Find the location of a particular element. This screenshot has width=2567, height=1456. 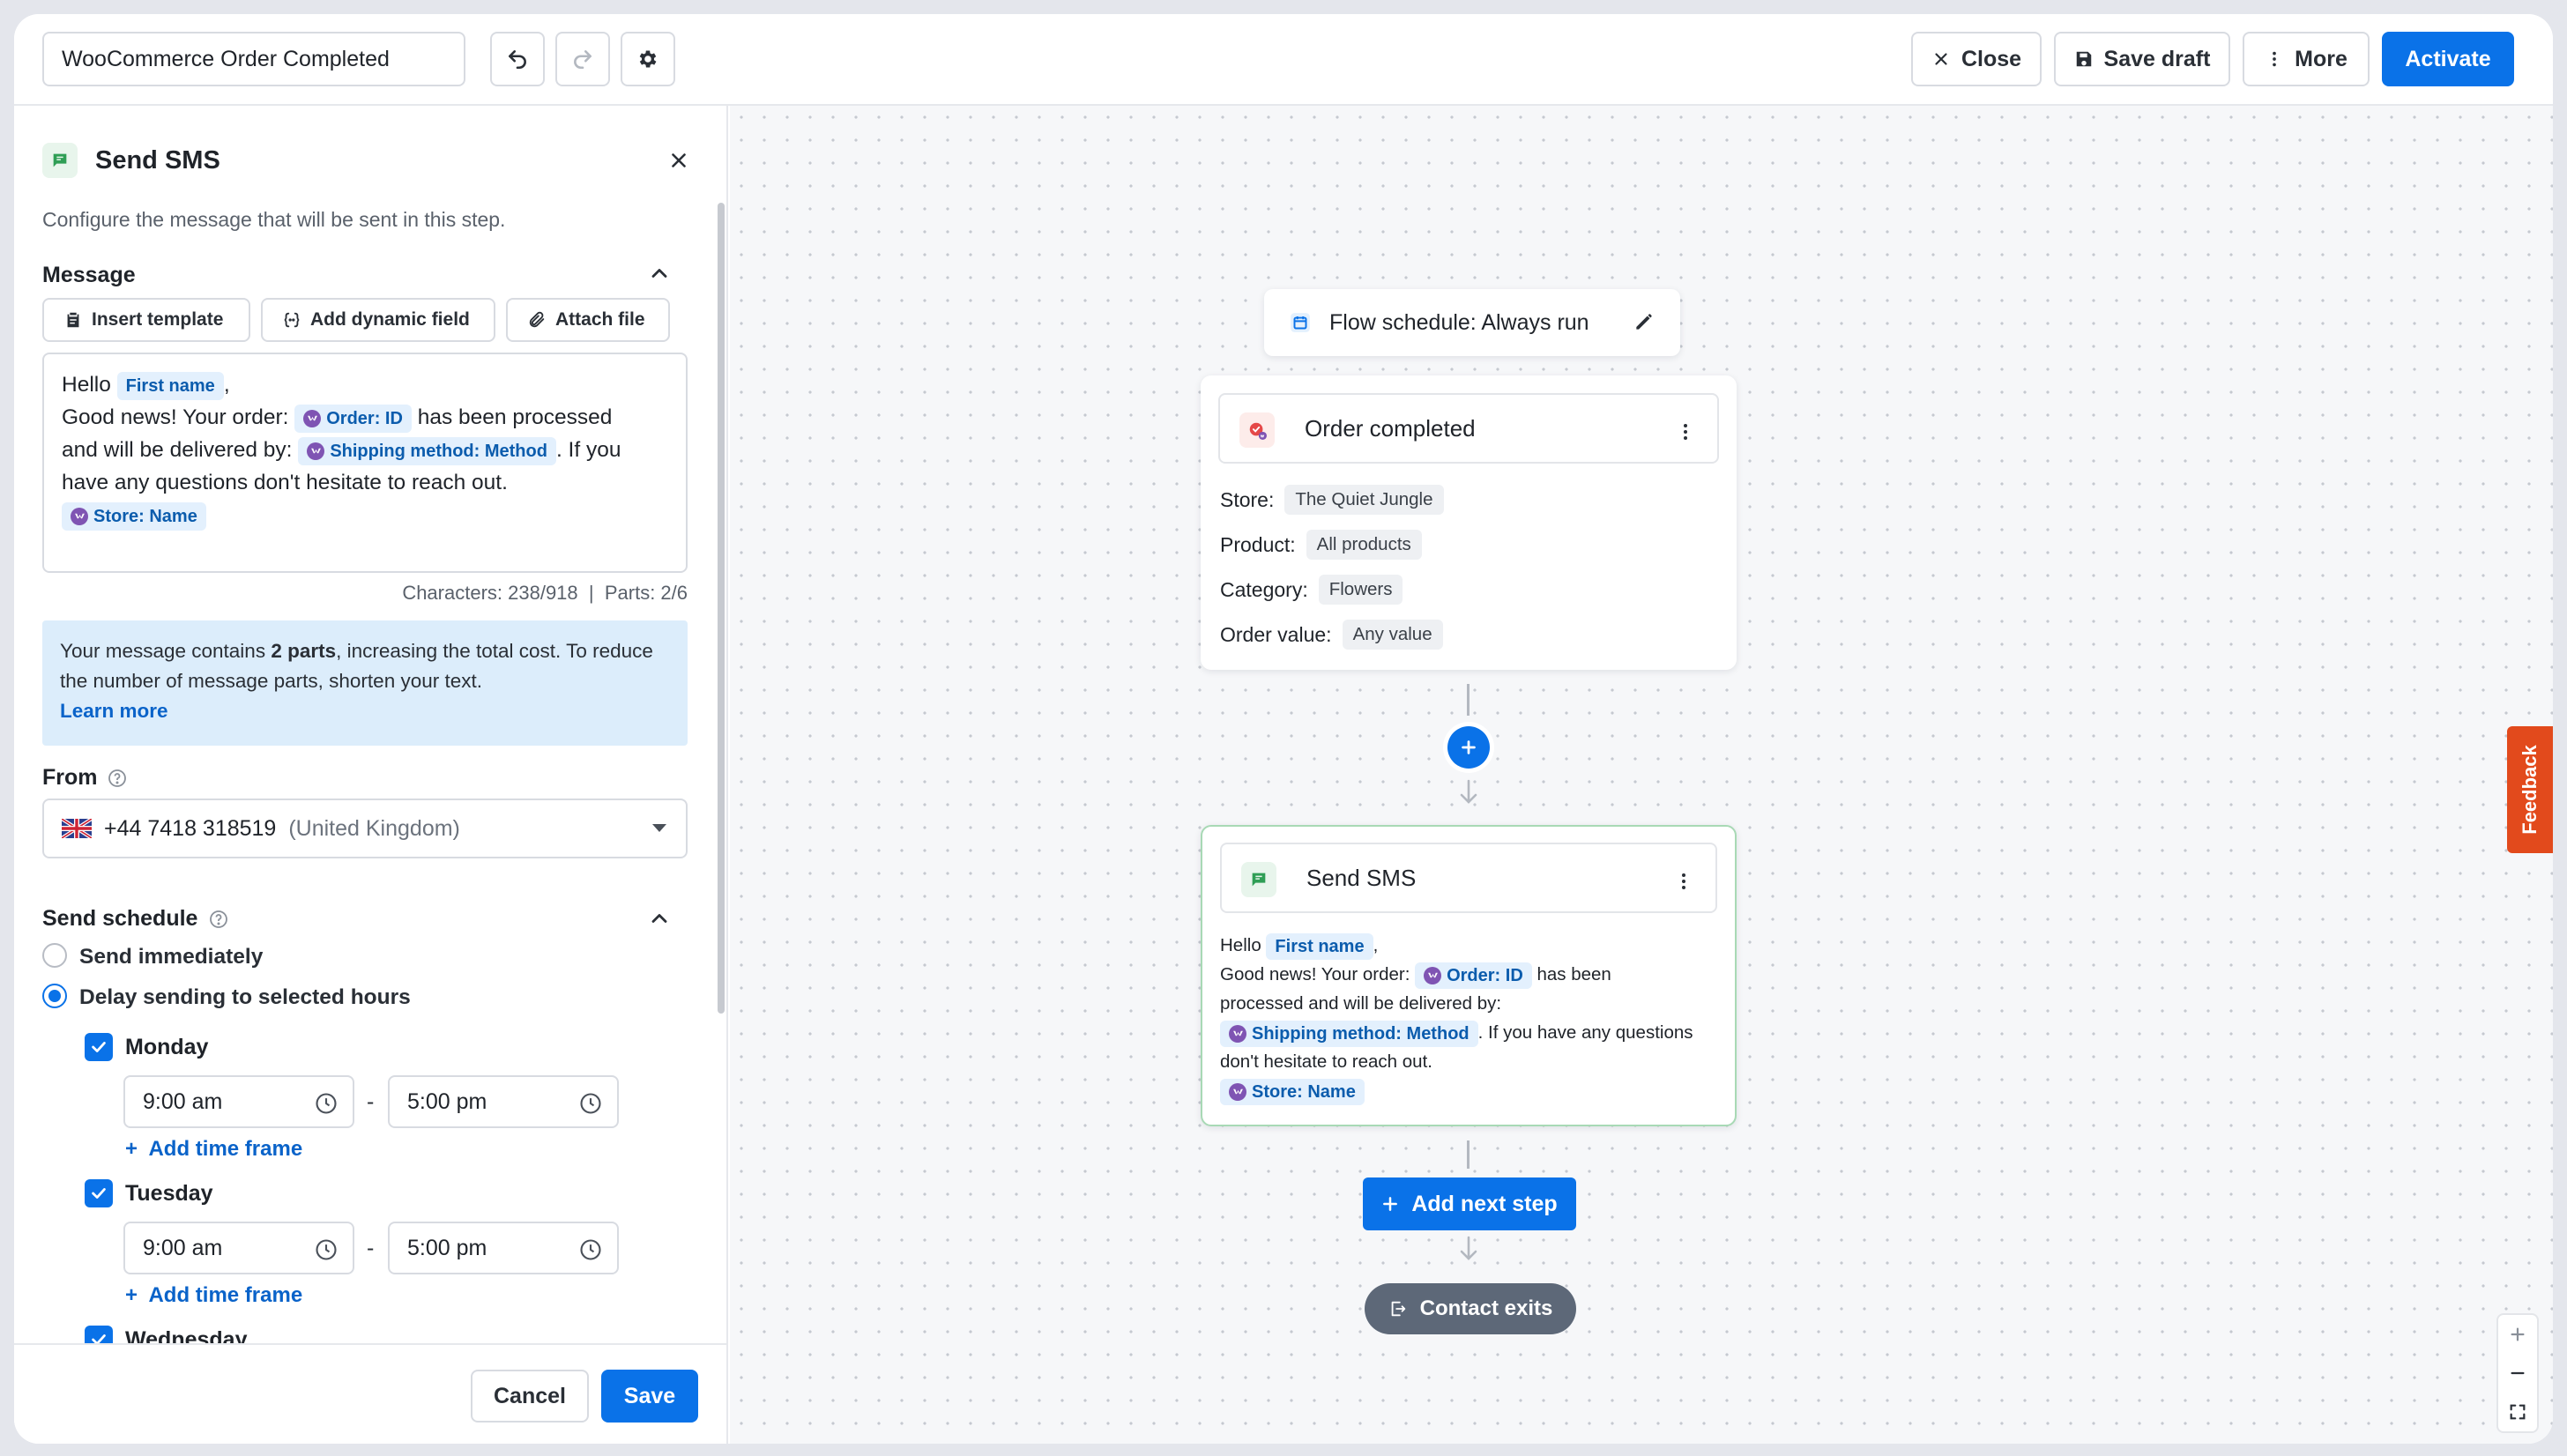

order-completed-icon is located at coordinates (1257, 430).